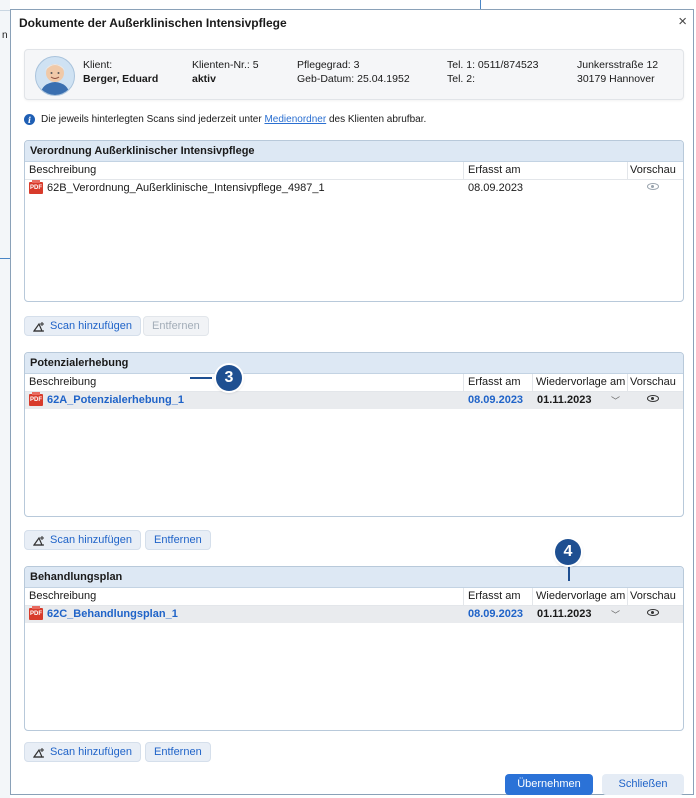 The height and width of the screenshot is (798, 696). I want to click on background-window: n, so click(5, 399).